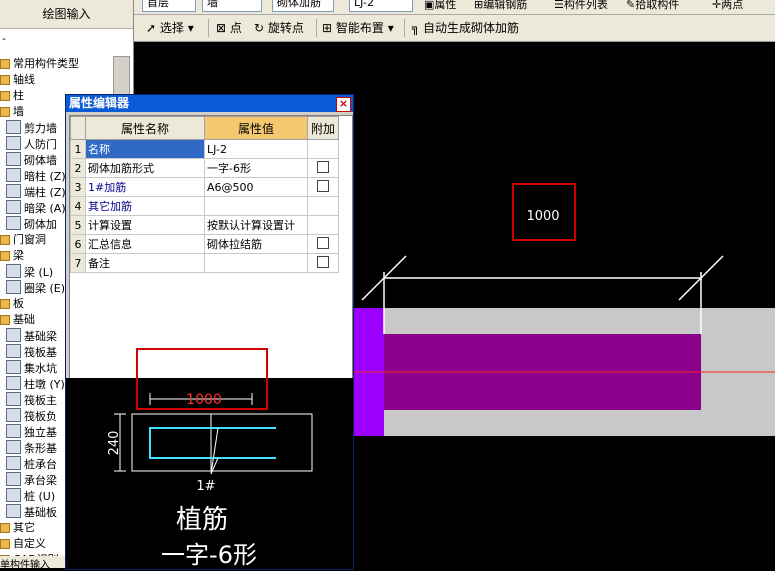  I want to click on tree-item: 轴线, so click(56, 80).